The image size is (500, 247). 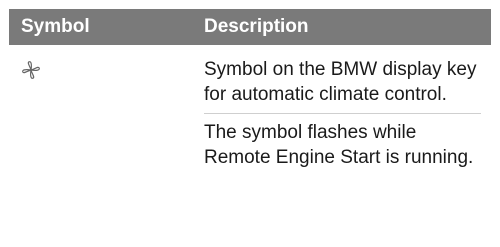 I want to click on header-symbol: Symbol, so click(x=55, y=26).